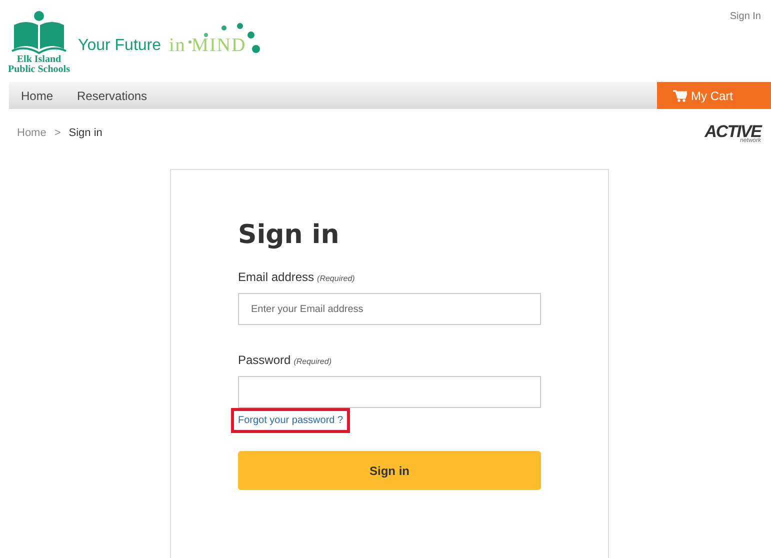  Describe the element at coordinates (289, 235) in the screenshot. I see `form-title: Sign in` at that location.